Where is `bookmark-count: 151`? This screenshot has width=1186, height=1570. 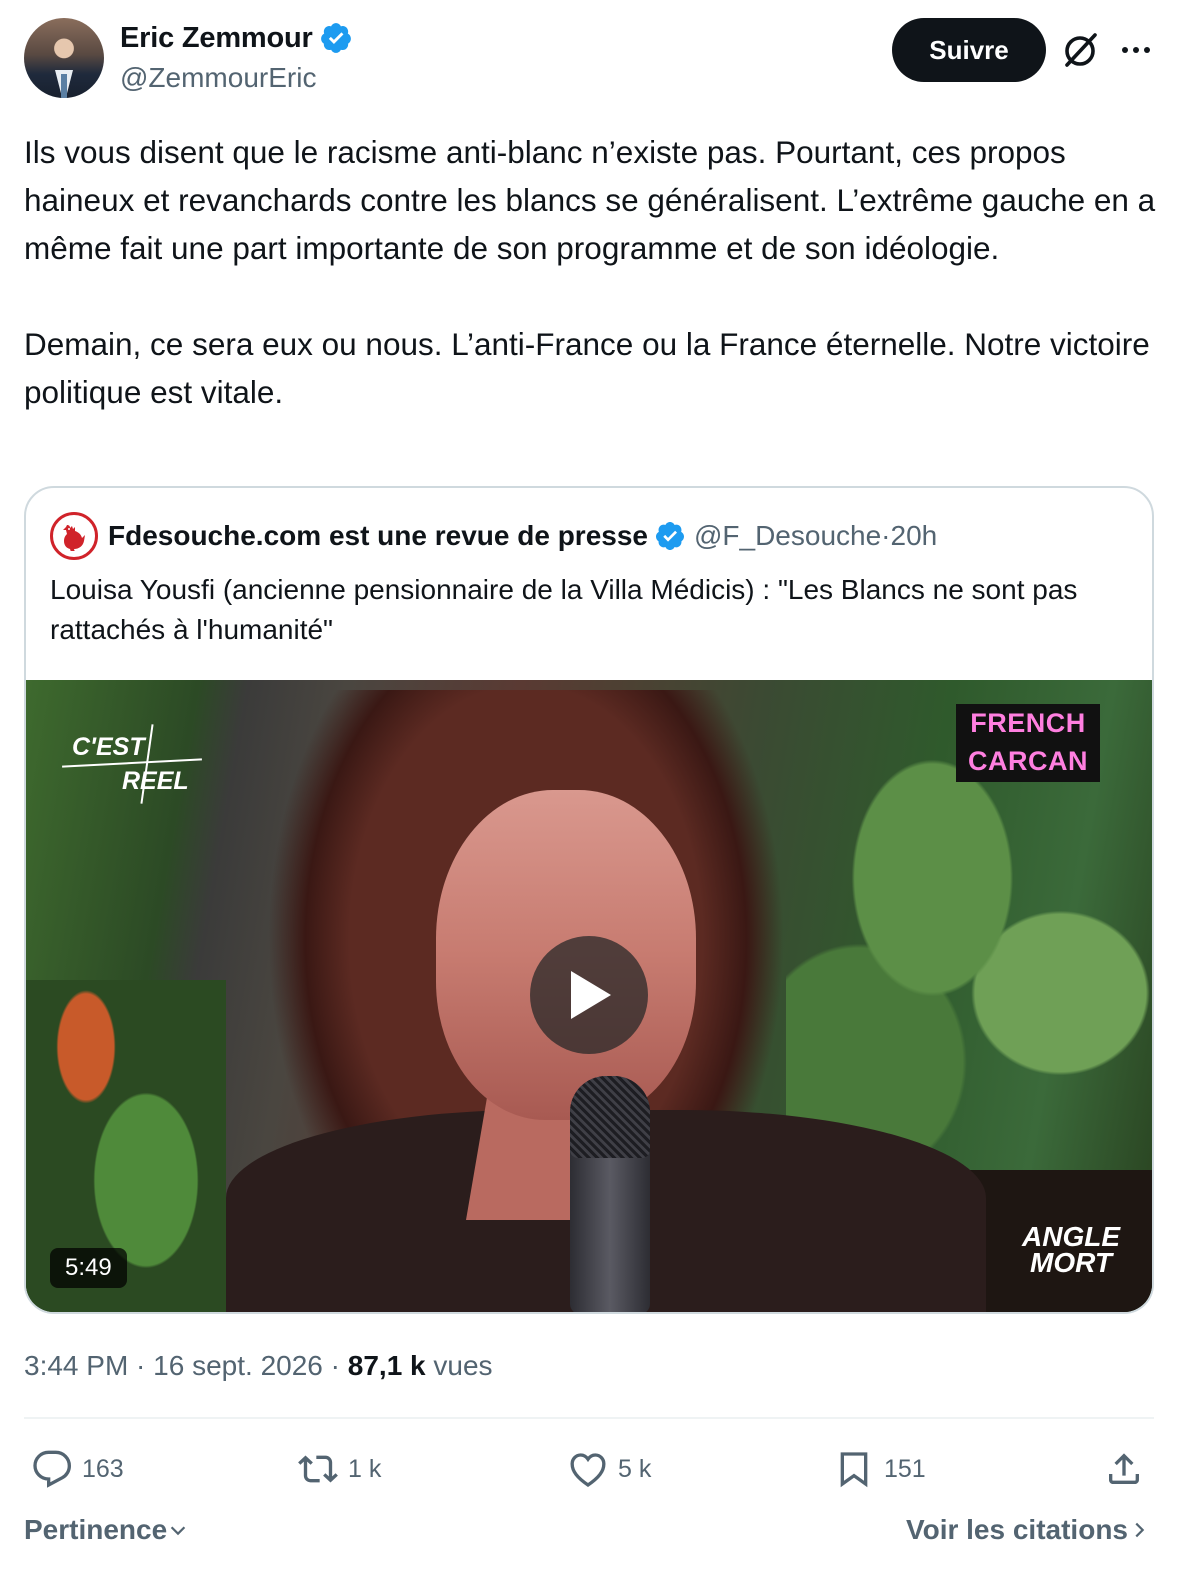
bookmark-count: 151 is located at coordinates (905, 1468).